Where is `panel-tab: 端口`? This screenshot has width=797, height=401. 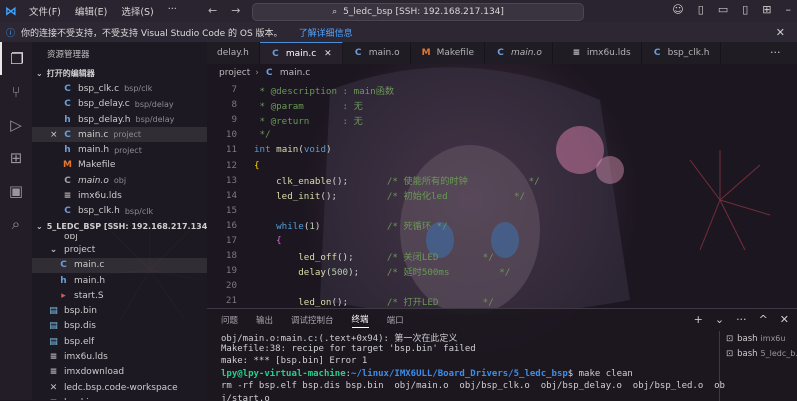
panel-tab: 端口 is located at coordinates (395, 320).